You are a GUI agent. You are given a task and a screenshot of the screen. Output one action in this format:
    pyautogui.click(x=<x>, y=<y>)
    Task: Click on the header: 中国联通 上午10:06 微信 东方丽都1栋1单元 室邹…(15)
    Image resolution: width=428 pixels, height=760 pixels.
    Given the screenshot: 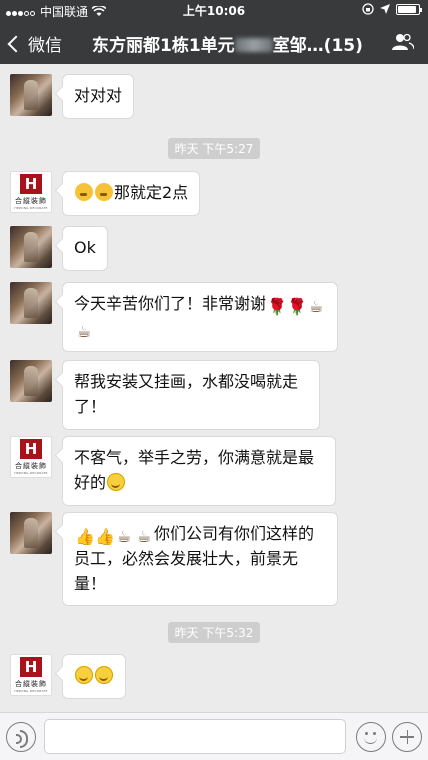 What is the action you would take?
    pyautogui.click(x=214, y=32)
    